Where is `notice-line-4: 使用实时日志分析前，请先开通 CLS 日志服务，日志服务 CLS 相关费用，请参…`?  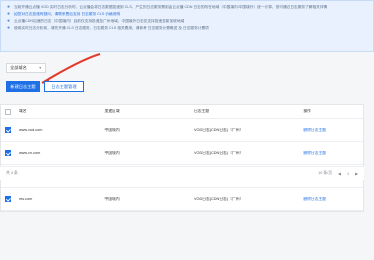
notice-line-4: 使用实时日志分析前，请先开通 CLS 日志服务，日志服务 CLS 相关费用，请参… is located at coordinates (111, 28).